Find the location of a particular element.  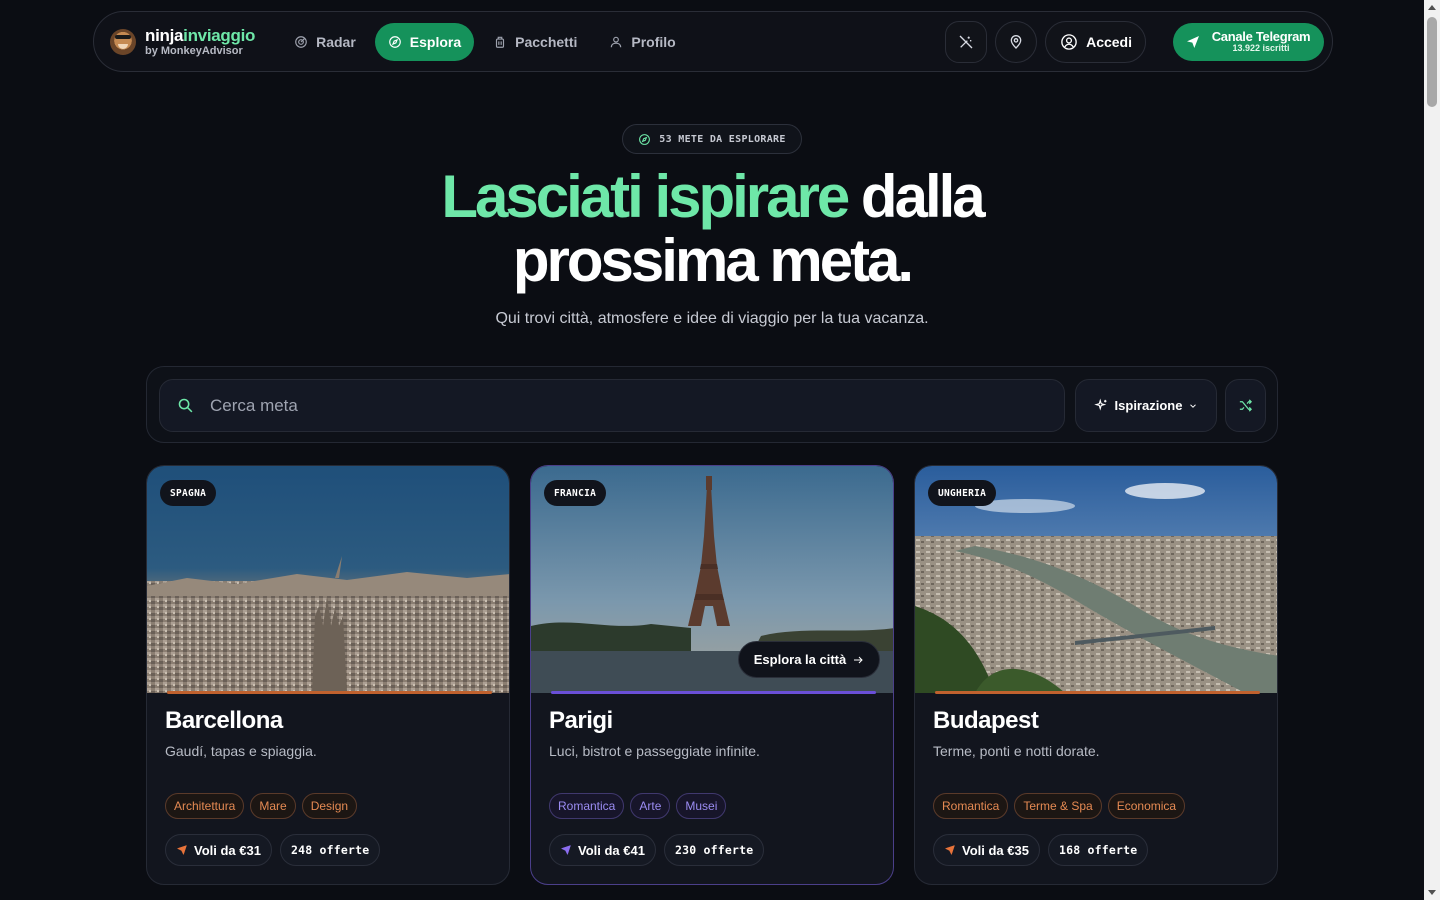

inspiration-filter-dropdown: Ispirazione is located at coordinates (1146, 405).